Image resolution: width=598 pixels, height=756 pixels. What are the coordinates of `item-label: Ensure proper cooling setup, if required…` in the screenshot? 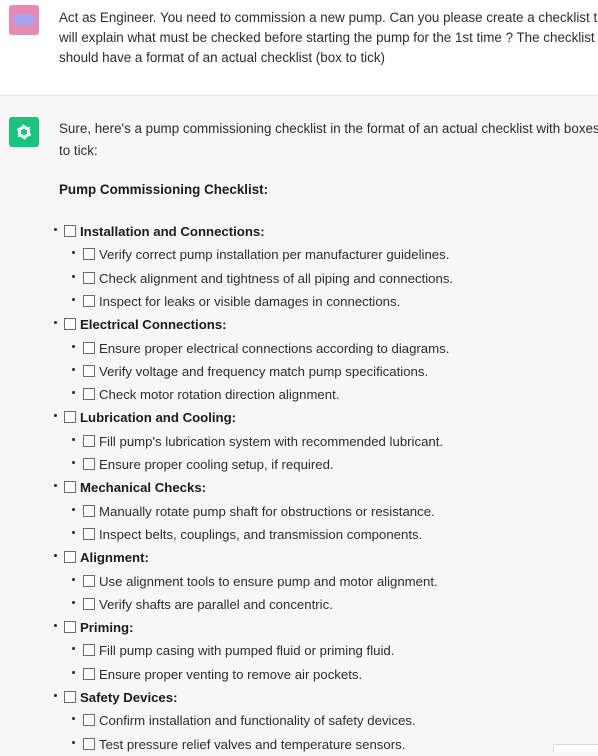 It's located at (216, 464).